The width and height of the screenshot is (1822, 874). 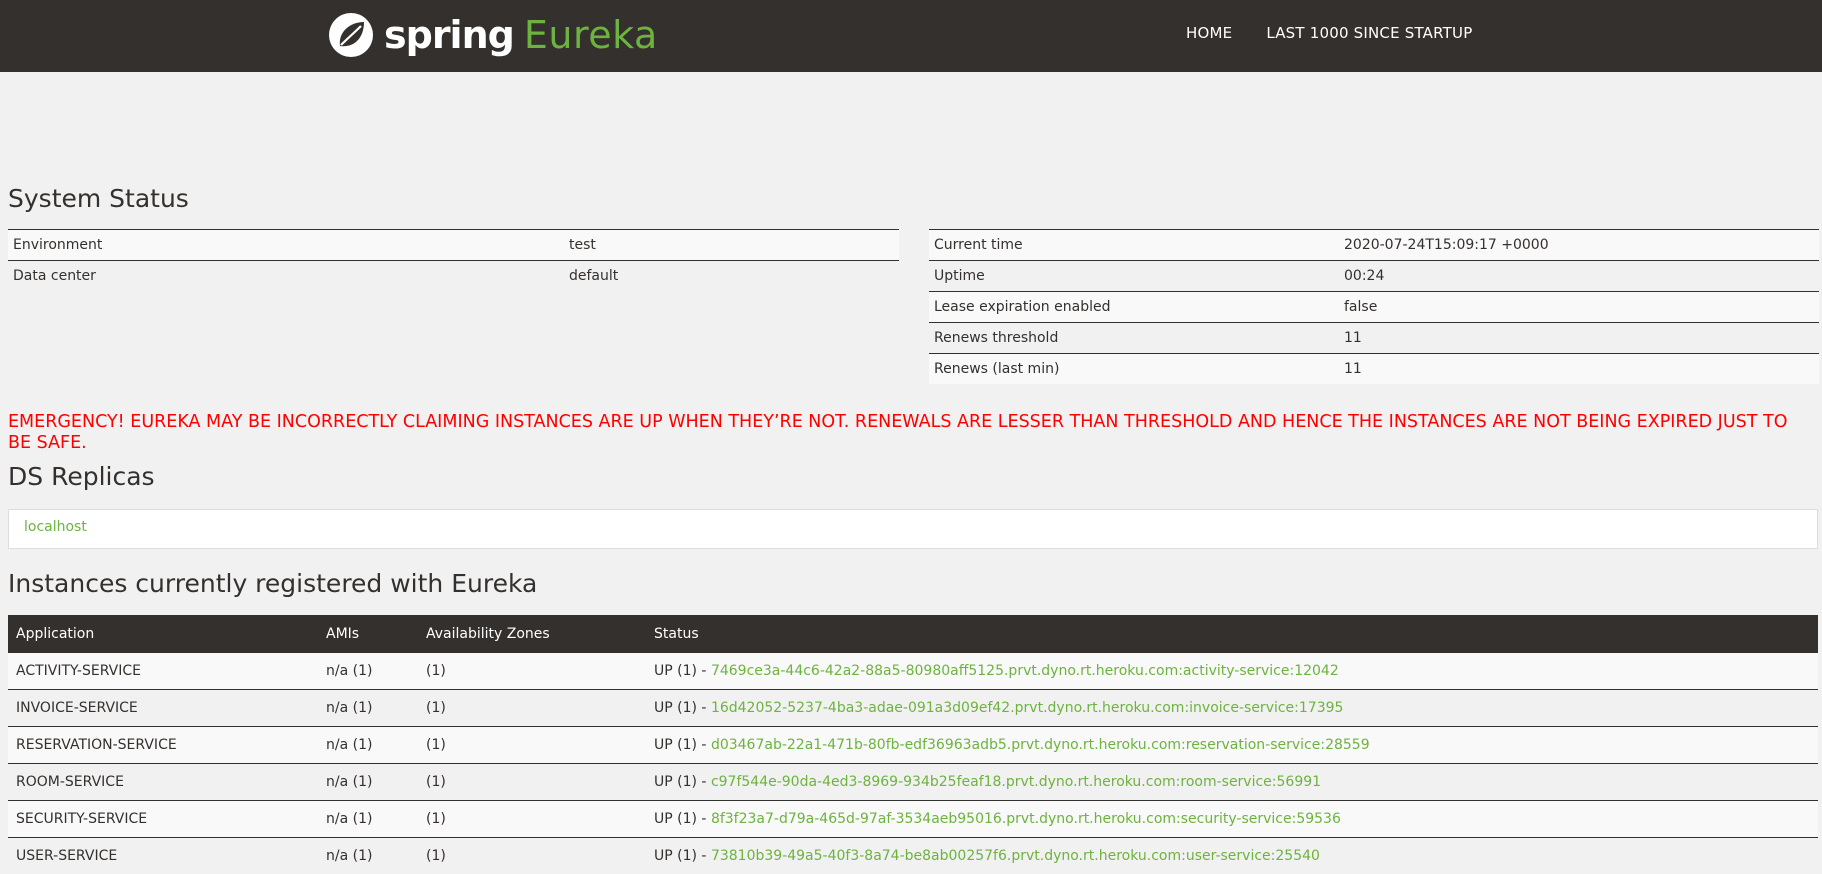 I want to click on header-availability-zones: Availability Zones, so click(x=532, y=634).